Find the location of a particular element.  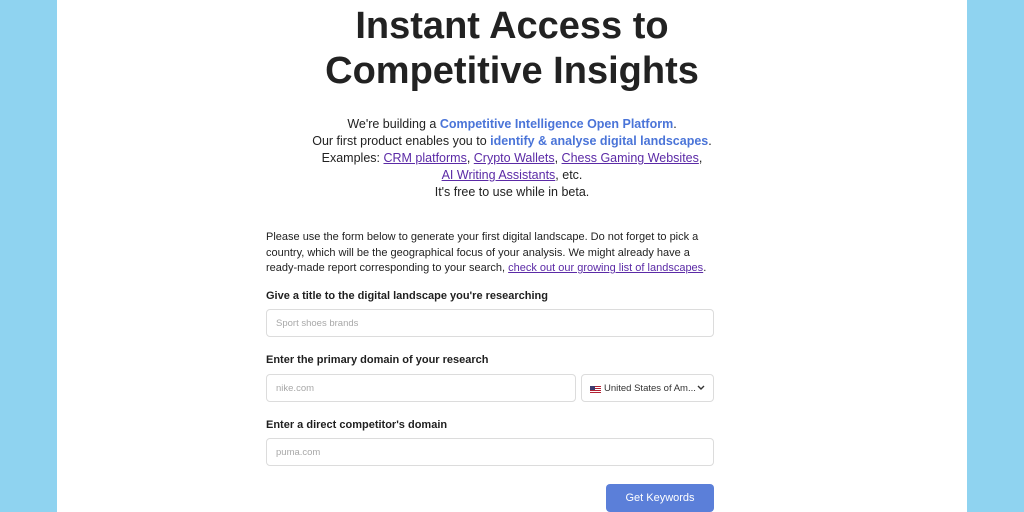

examples-prefix: Examples: is located at coordinates (352, 158).